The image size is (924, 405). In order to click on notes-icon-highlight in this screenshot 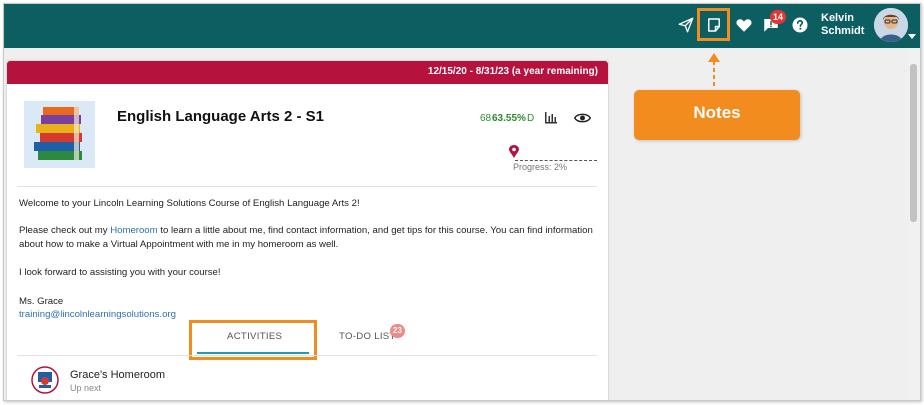, I will do `click(713, 24)`.